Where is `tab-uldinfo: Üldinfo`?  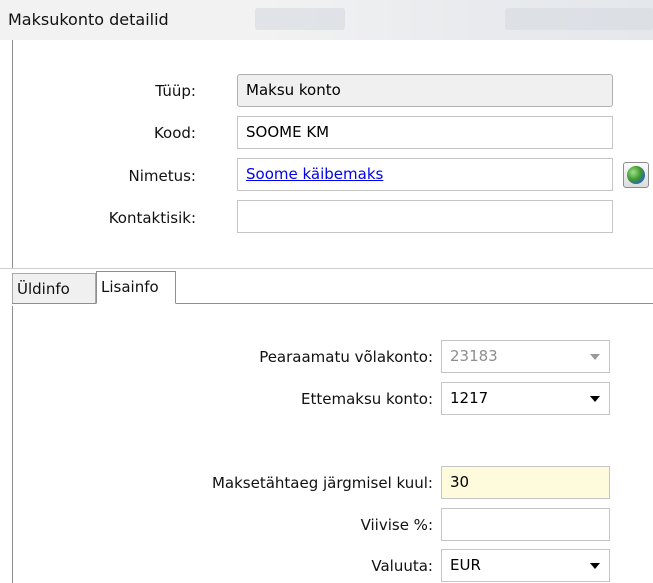 tab-uldinfo: Üldinfo is located at coordinates (54, 288).